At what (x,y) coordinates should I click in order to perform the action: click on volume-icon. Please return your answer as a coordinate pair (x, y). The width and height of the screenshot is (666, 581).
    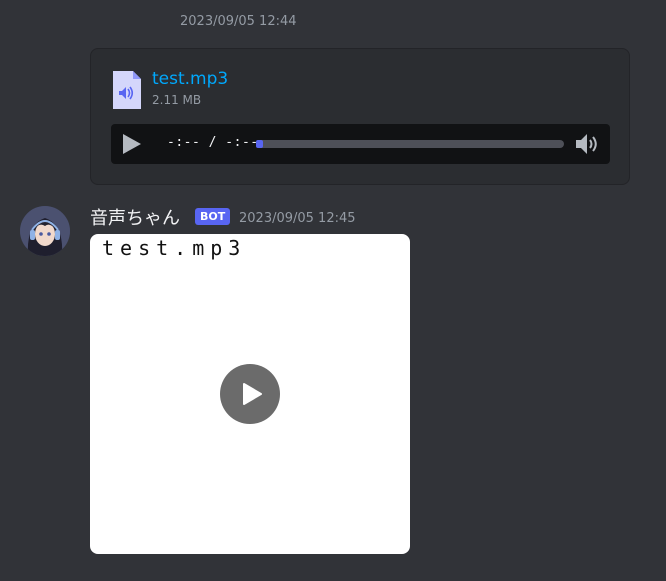
    Looking at the image, I should click on (588, 144).